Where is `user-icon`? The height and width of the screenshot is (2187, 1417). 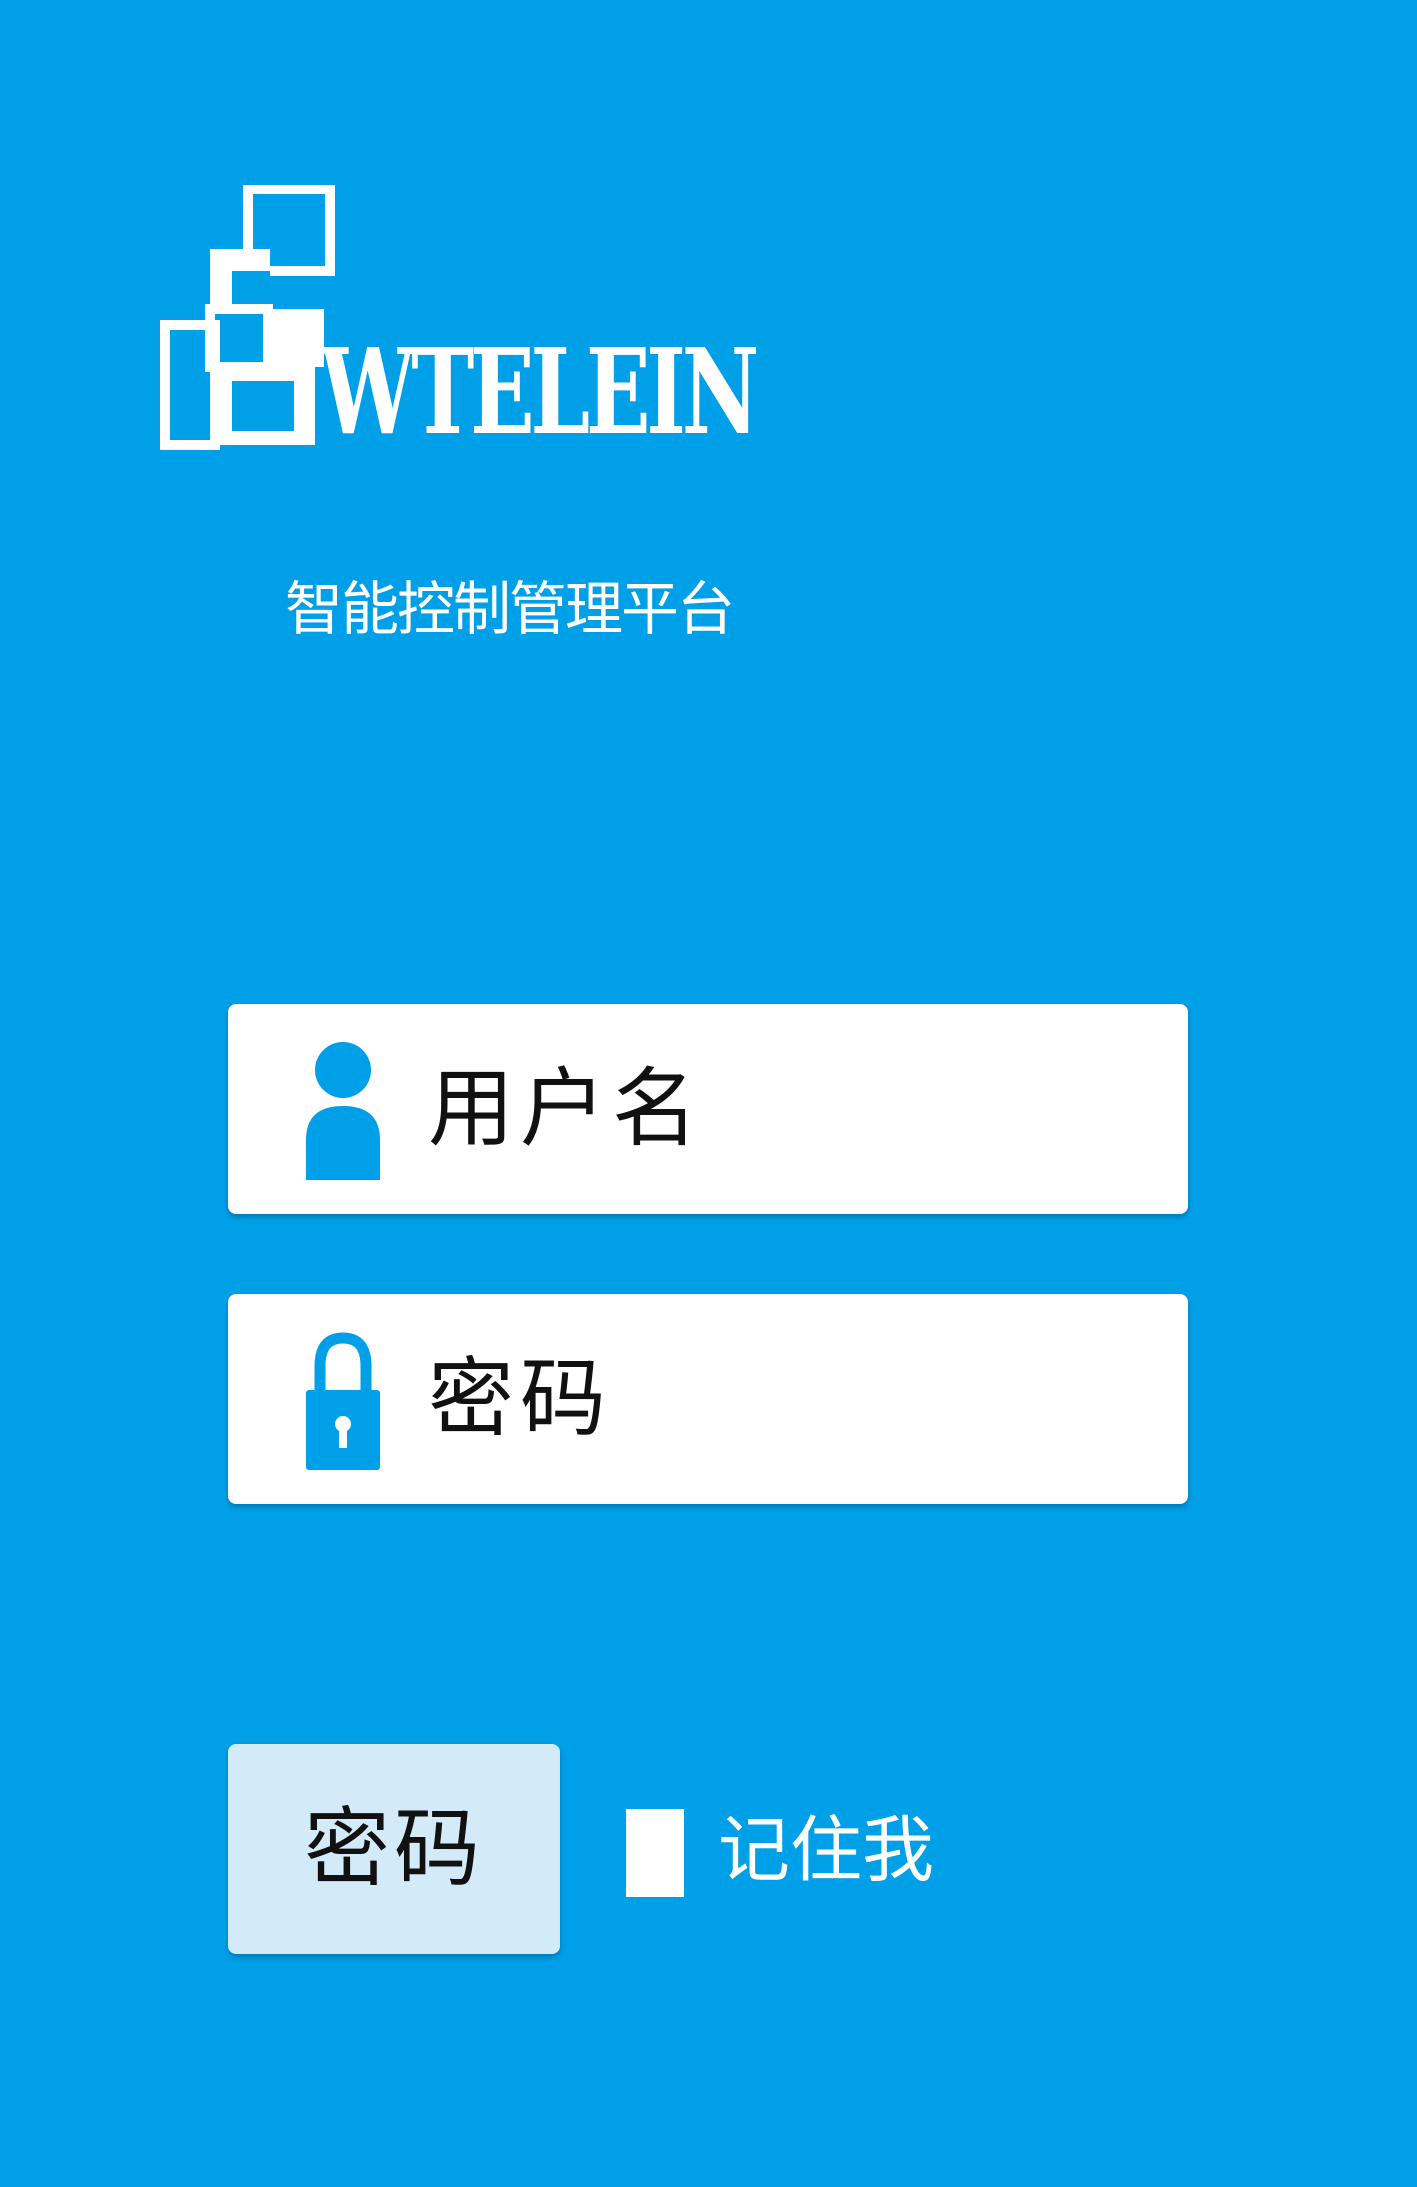
user-icon is located at coordinates (343, 1111).